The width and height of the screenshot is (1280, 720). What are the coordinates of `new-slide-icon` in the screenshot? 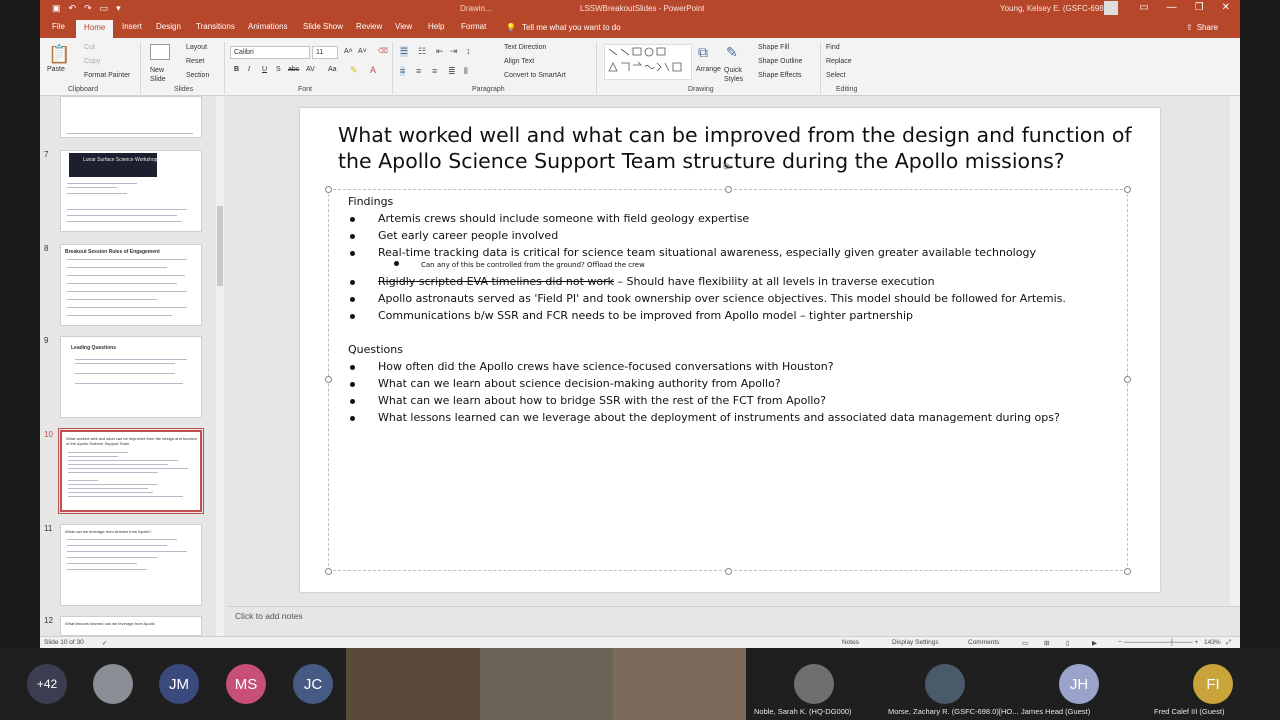 It's located at (160, 52).